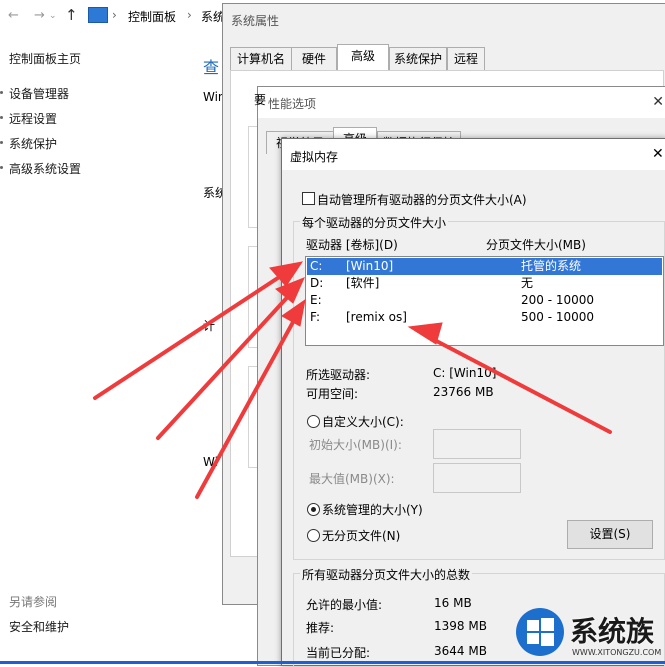  I want to click on watermark: 系统族 WWW.XITONGZU.COM, so click(587, 634).